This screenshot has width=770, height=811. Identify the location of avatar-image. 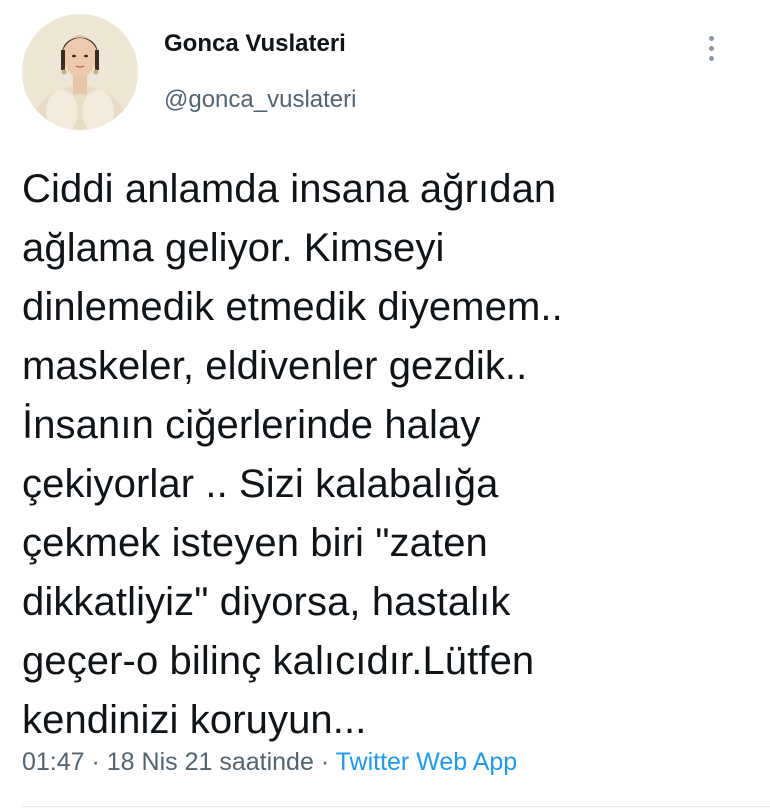
(80, 72).